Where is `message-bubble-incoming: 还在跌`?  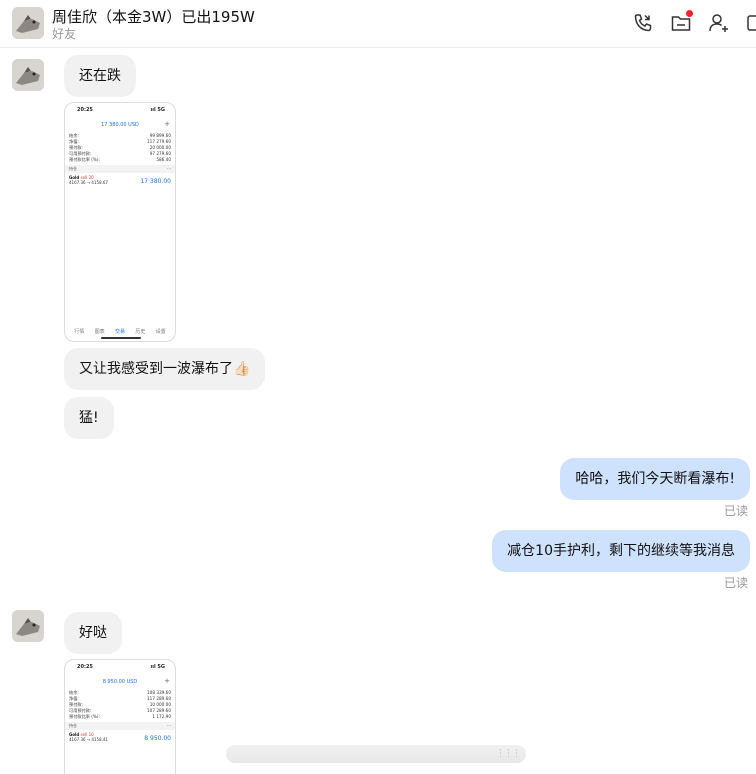 message-bubble-incoming: 还在跌 is located at coordinates (100, 76).